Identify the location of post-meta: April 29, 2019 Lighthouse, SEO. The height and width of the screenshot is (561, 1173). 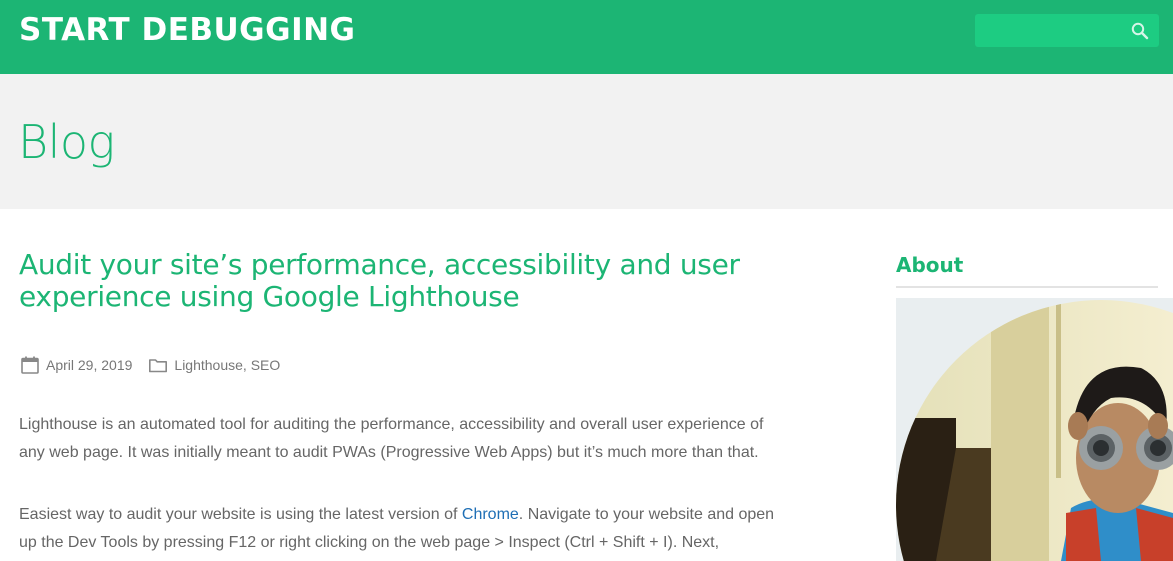
(150, 365).